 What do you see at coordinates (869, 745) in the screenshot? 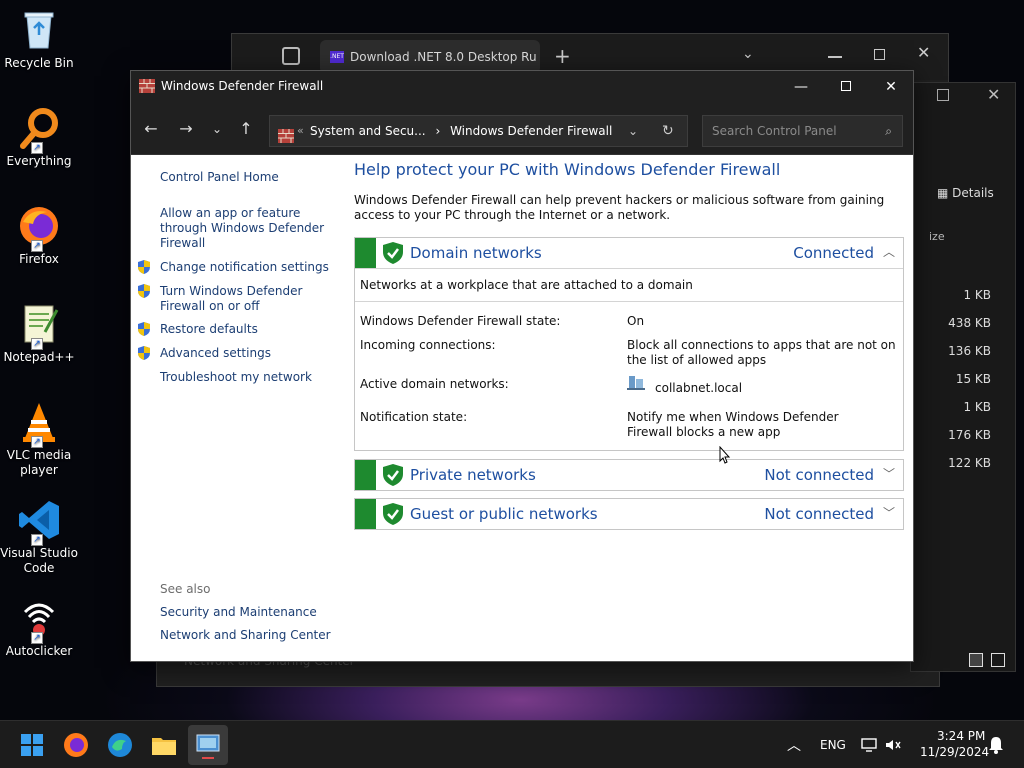
I see `network-icon` at bounding box center [869, 745].